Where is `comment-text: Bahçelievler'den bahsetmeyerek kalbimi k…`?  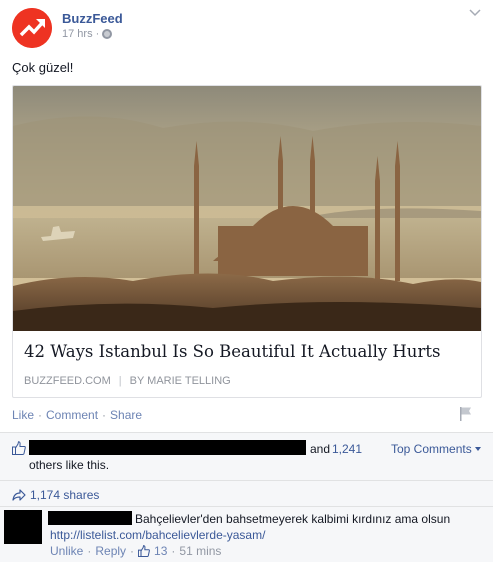
comment-text: Bahçelievler'den bahsetmeyerek kalbimi k… is located at coordinates (293, 519).